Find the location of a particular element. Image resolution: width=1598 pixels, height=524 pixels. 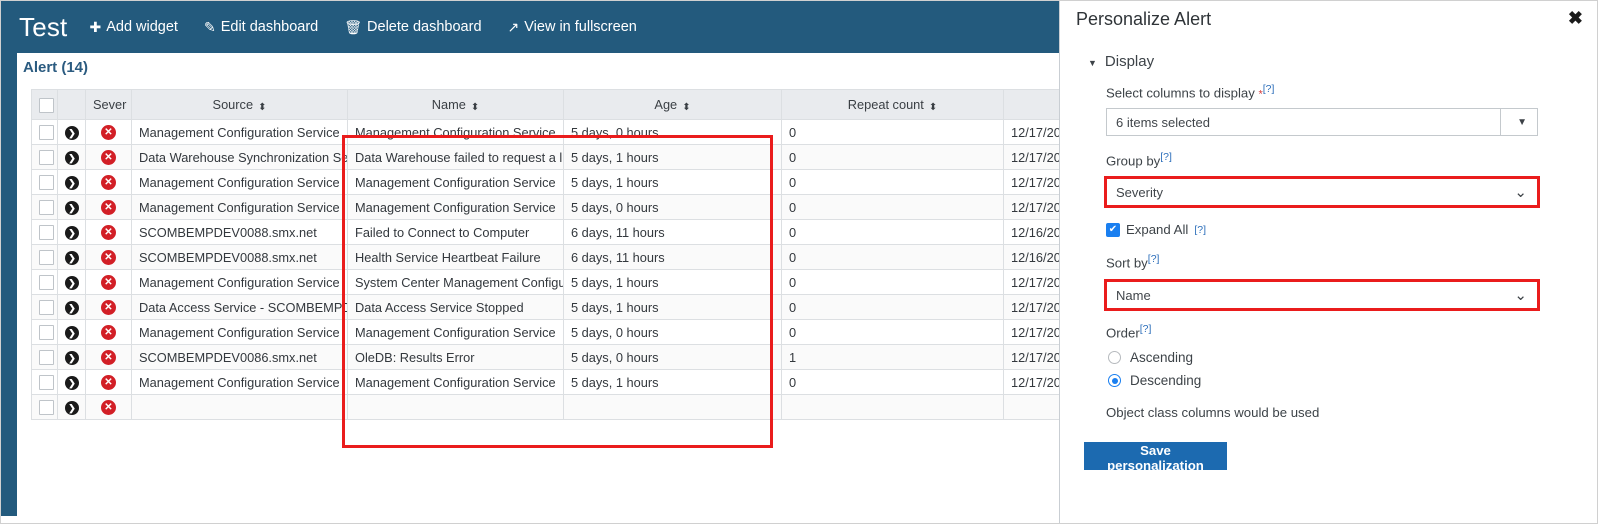

expand-all-checkbox: ✔ is located at coordinates (1113, 229).